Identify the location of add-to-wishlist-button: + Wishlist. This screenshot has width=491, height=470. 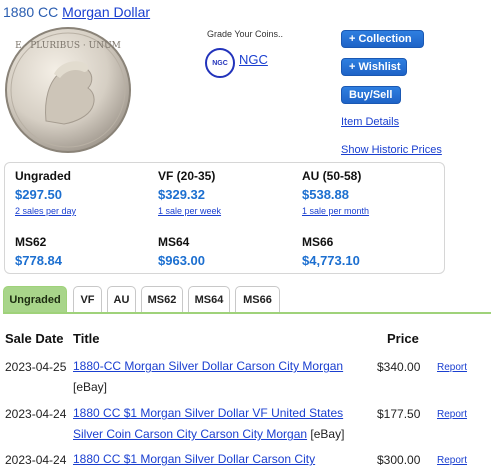
(374, 67).